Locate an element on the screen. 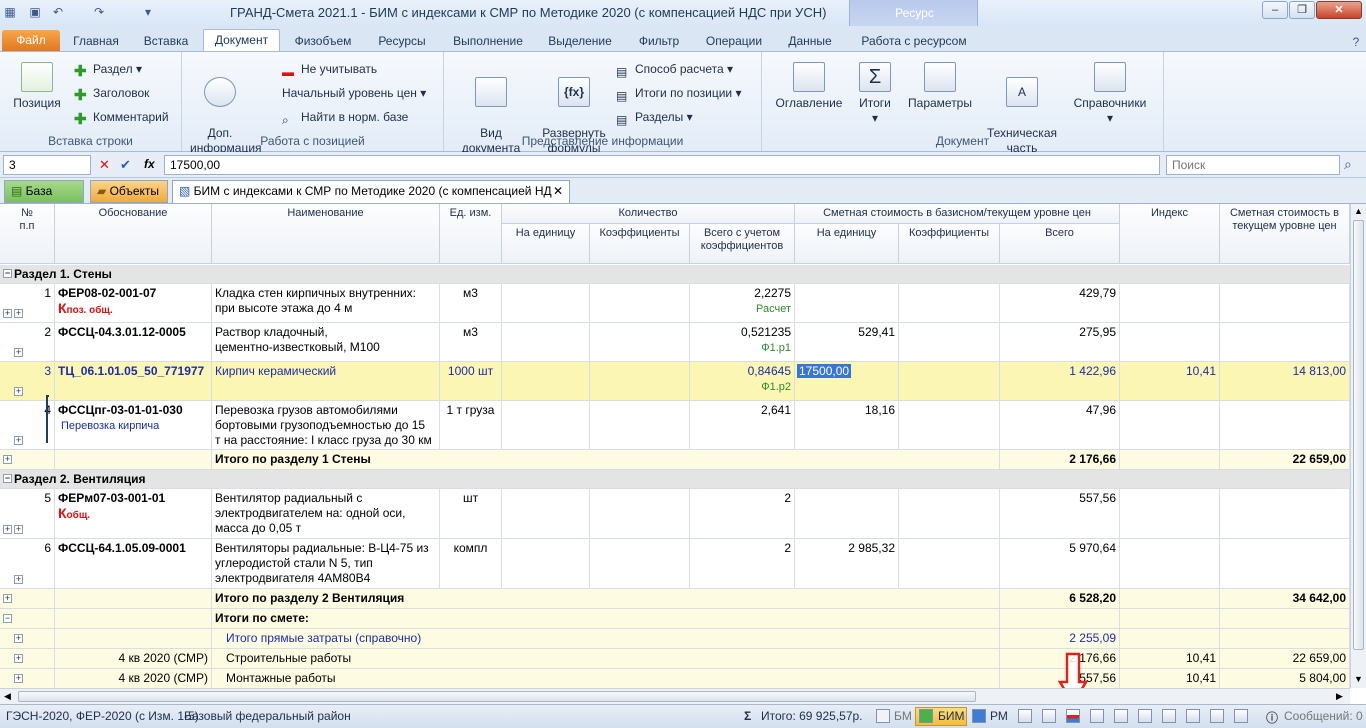 This screenshot has height=728, width=1366. tab-data: Данные is located at coordinates (810, 41).